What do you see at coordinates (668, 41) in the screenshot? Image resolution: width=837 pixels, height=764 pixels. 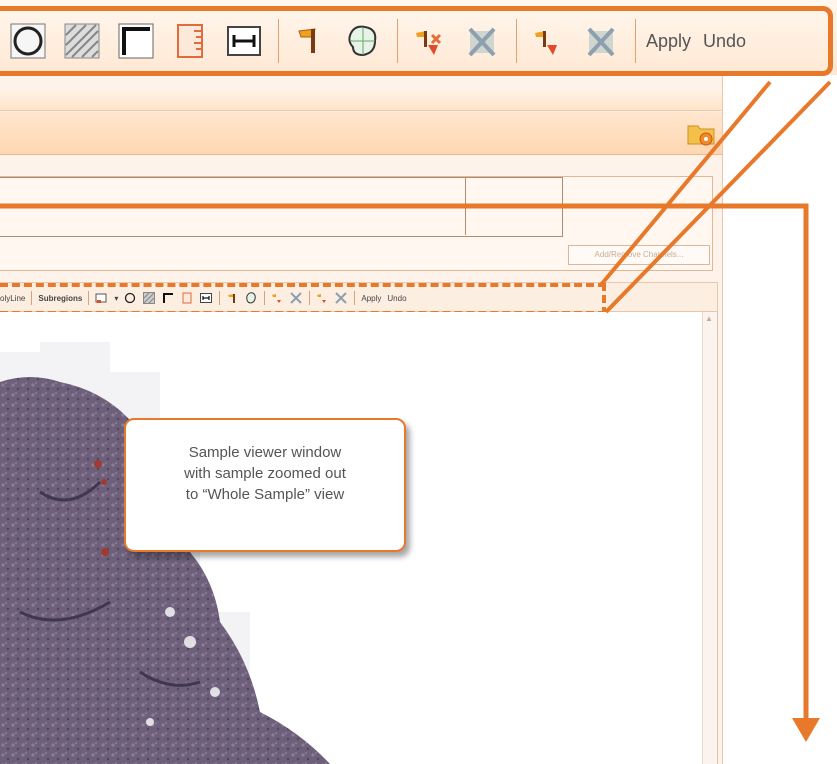 I see `apply-button: Apply` at bounding box center [668, 41].